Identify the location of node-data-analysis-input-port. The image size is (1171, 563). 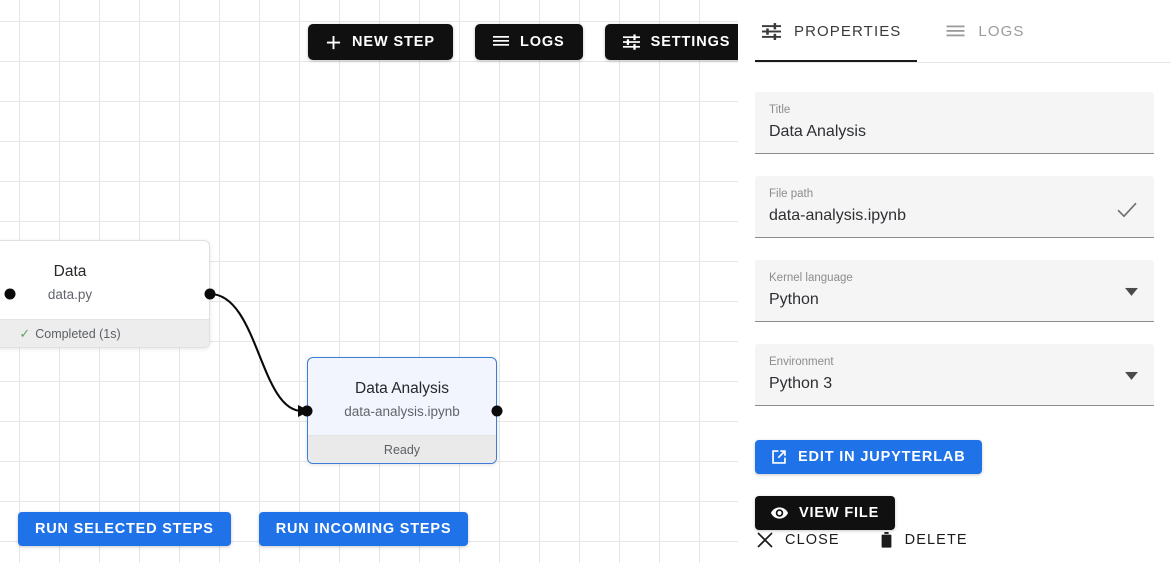
(307, 410).